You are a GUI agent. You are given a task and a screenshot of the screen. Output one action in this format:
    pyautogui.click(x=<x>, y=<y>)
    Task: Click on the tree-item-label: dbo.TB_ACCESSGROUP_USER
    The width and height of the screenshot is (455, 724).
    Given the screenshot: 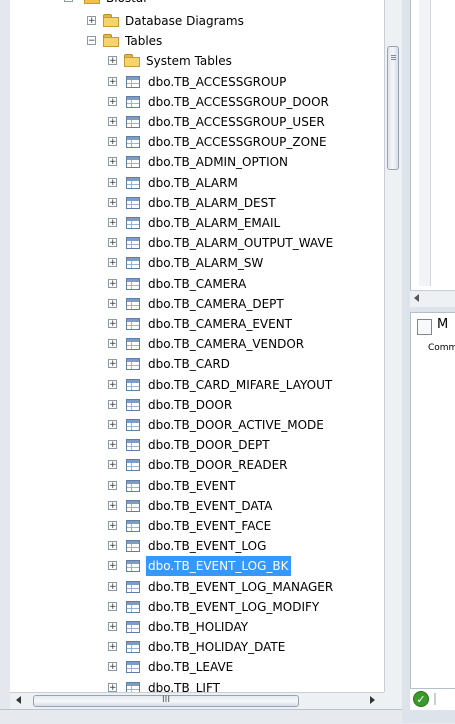 What is the action you would take?
    pyautogui.click(x=236, y=122)
    